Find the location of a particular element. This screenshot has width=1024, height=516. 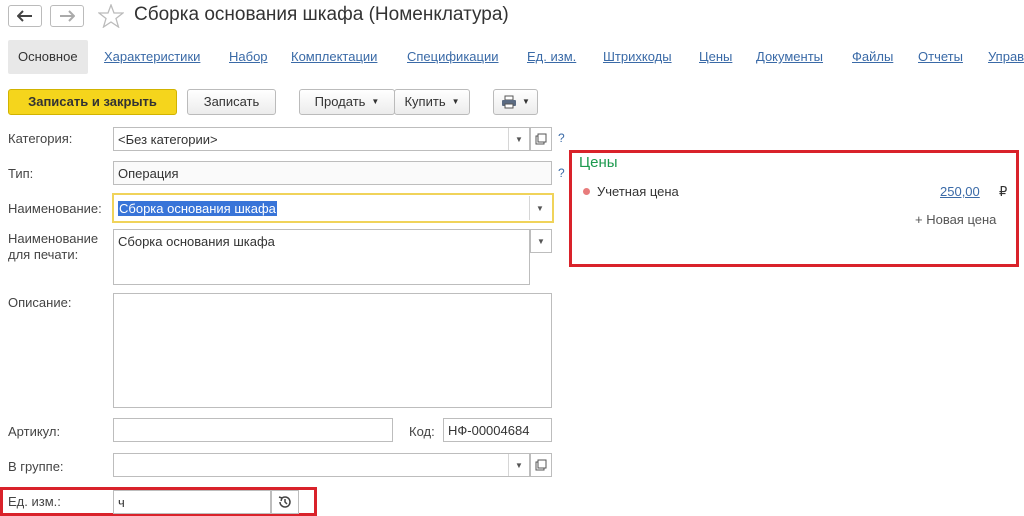

printer-icon is located at coordinates (509, 102).